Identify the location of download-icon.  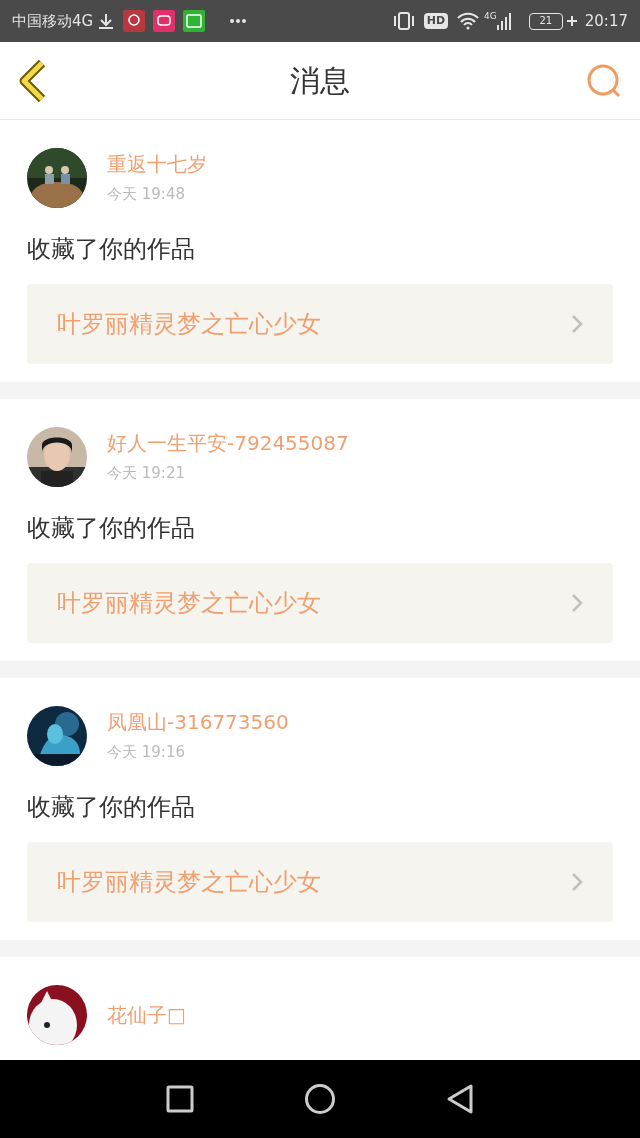
(106, 21).